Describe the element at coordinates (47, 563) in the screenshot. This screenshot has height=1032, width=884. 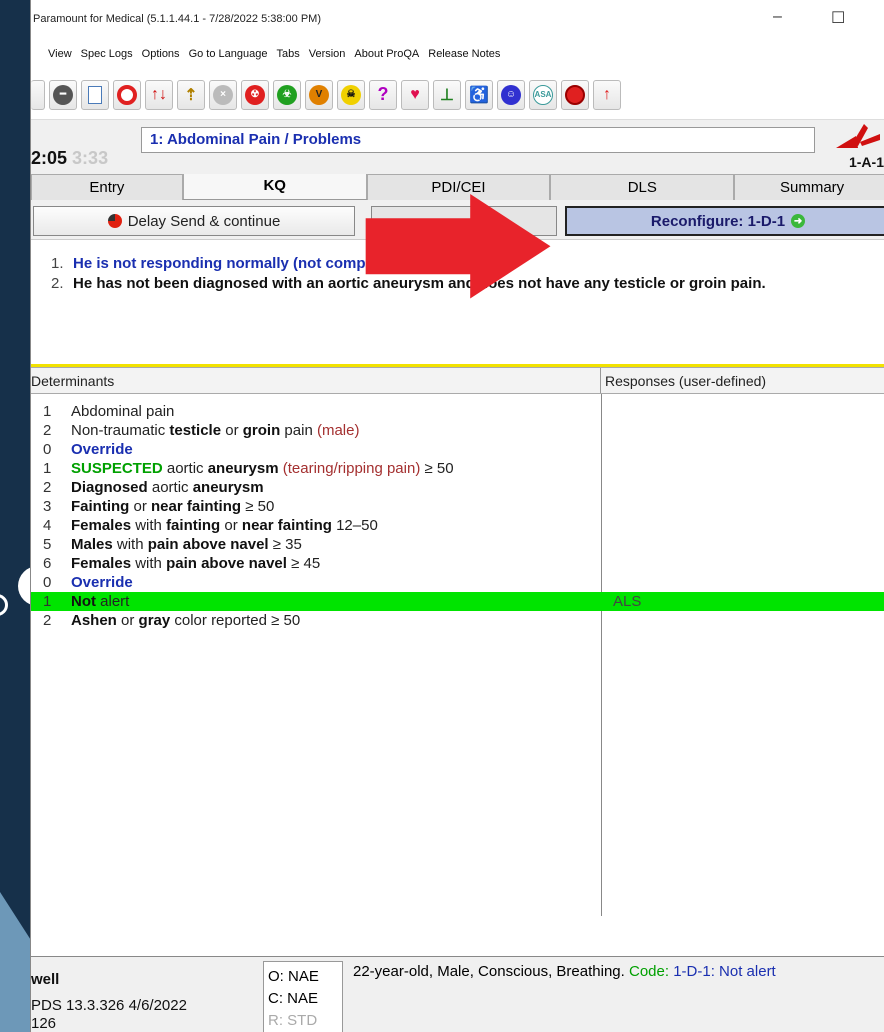
I see `determinant-level: 6` at that location.